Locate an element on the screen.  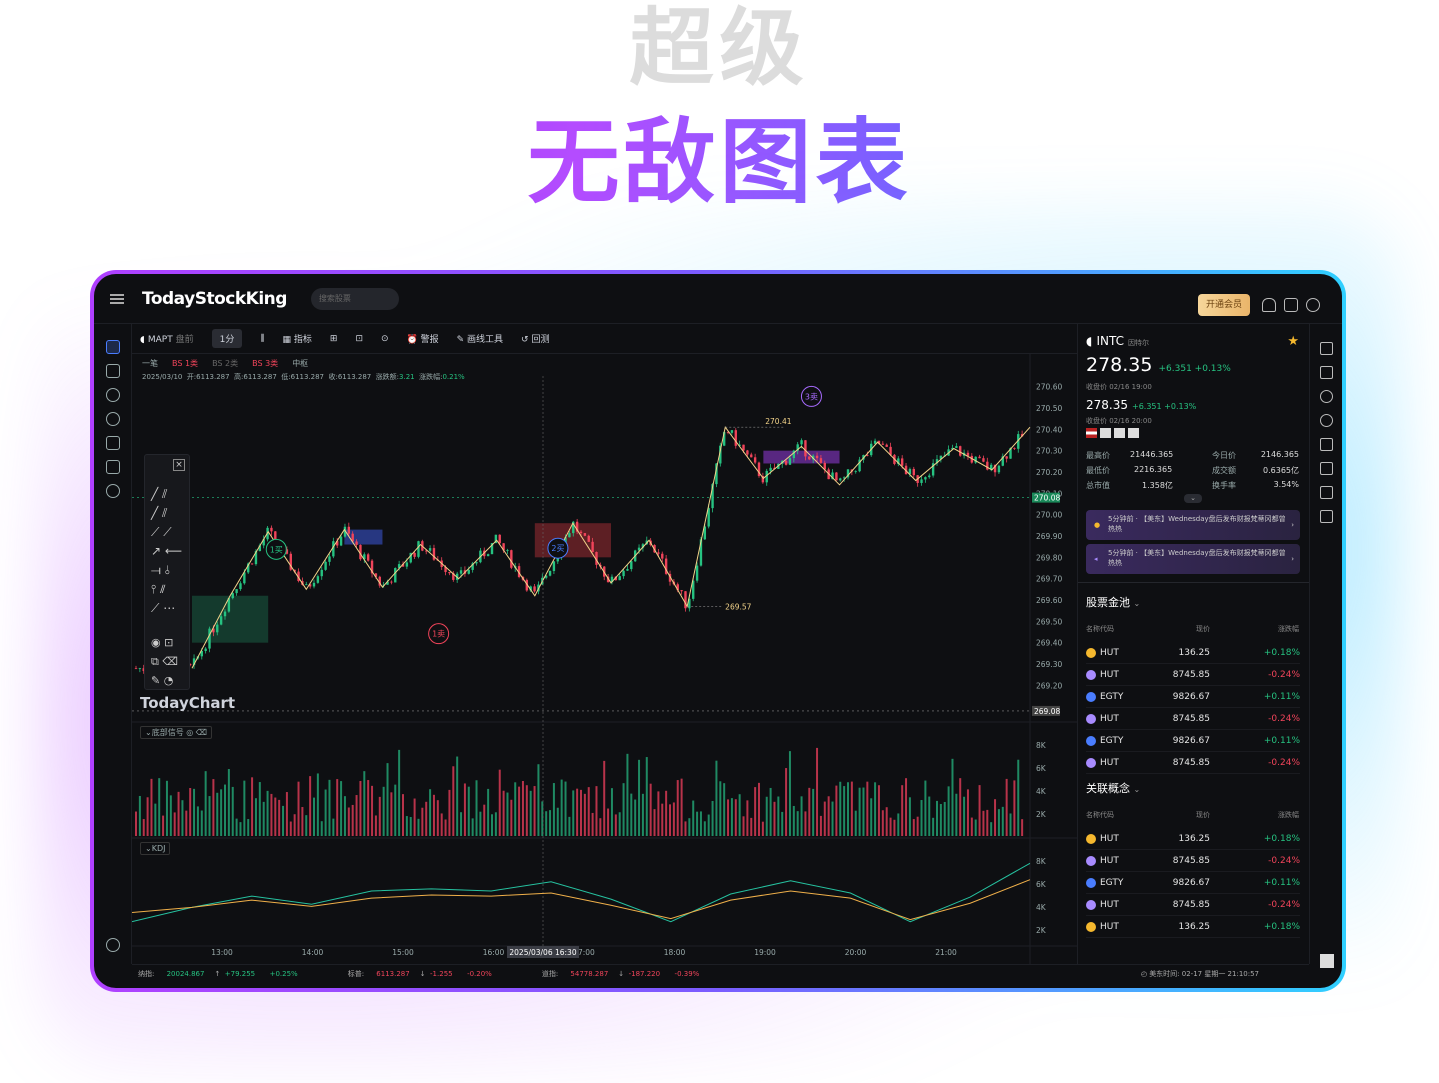
signal-pane-label: ⌄底部信号 ◎ ⌫ is located at coordinates (176, 732).